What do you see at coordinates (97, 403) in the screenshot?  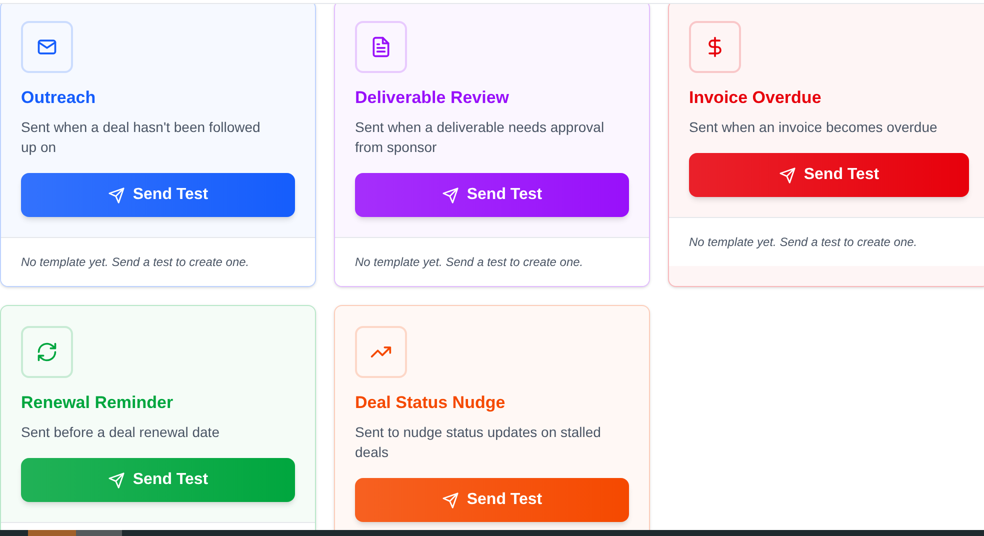 I see `card-title: Renewal Reminder` at bounding box center [97, 403].